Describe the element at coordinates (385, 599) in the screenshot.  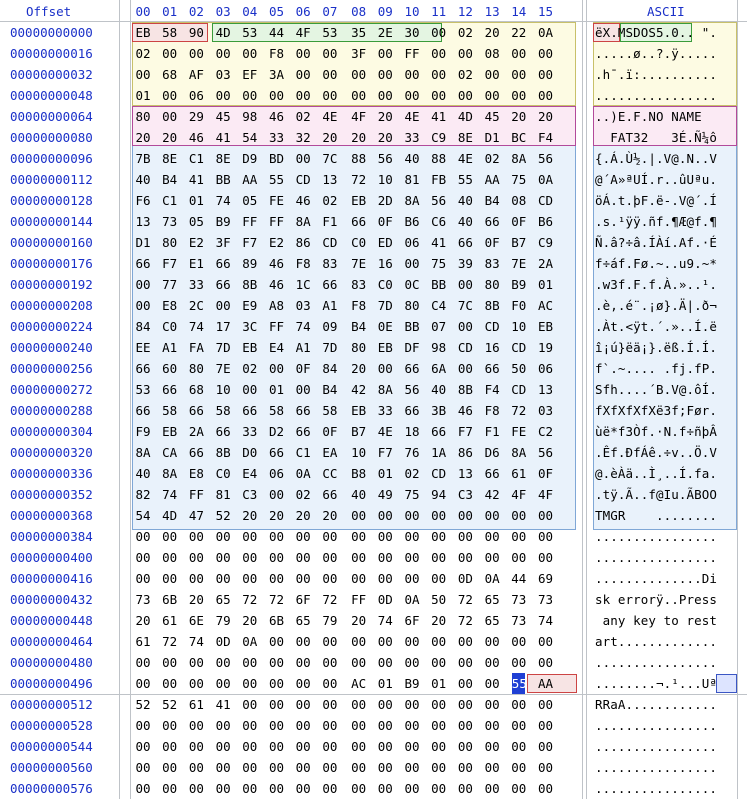
I see `hex-byte: 0D` at that location.